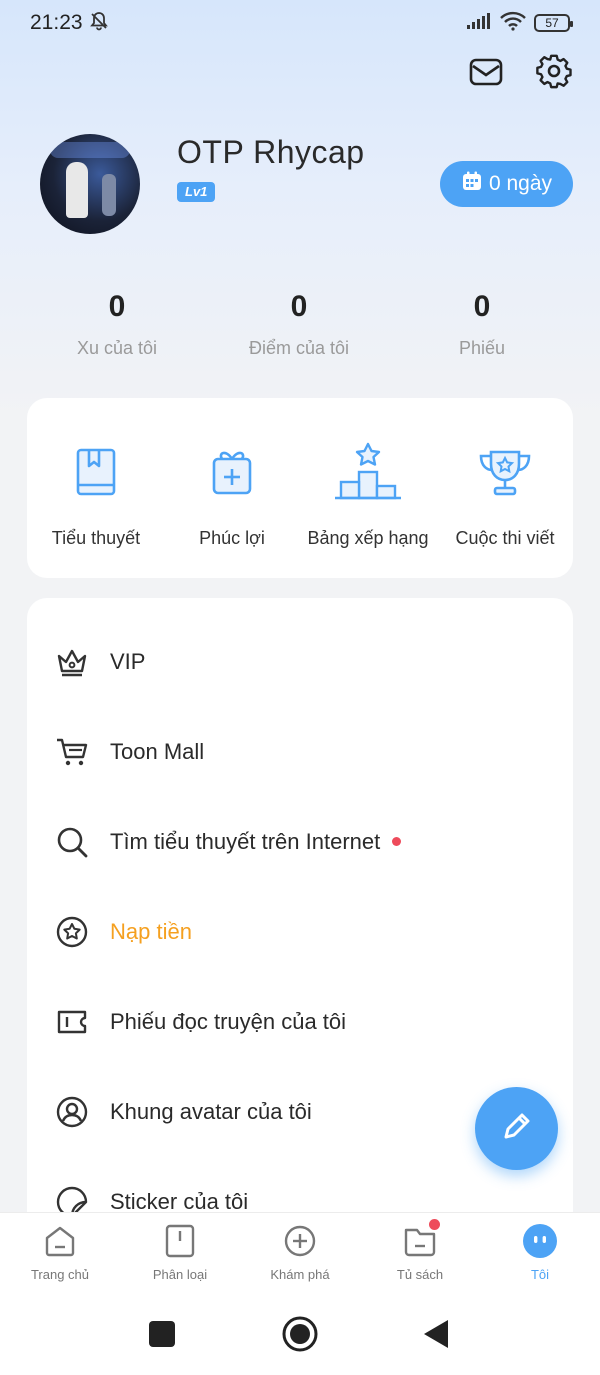 The image size is (600, 1375). I want to click on username: OTP Rhycap, so click(271, 152).